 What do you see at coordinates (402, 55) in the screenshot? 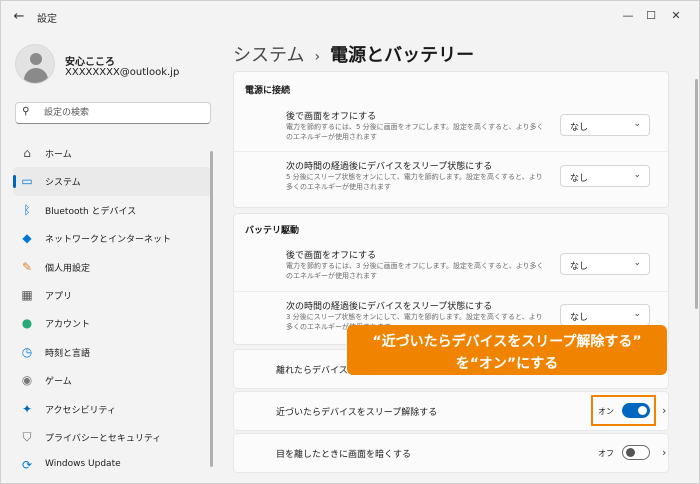
I see `page-title: 電源とバッテリー` at bounding box center [402, 55].